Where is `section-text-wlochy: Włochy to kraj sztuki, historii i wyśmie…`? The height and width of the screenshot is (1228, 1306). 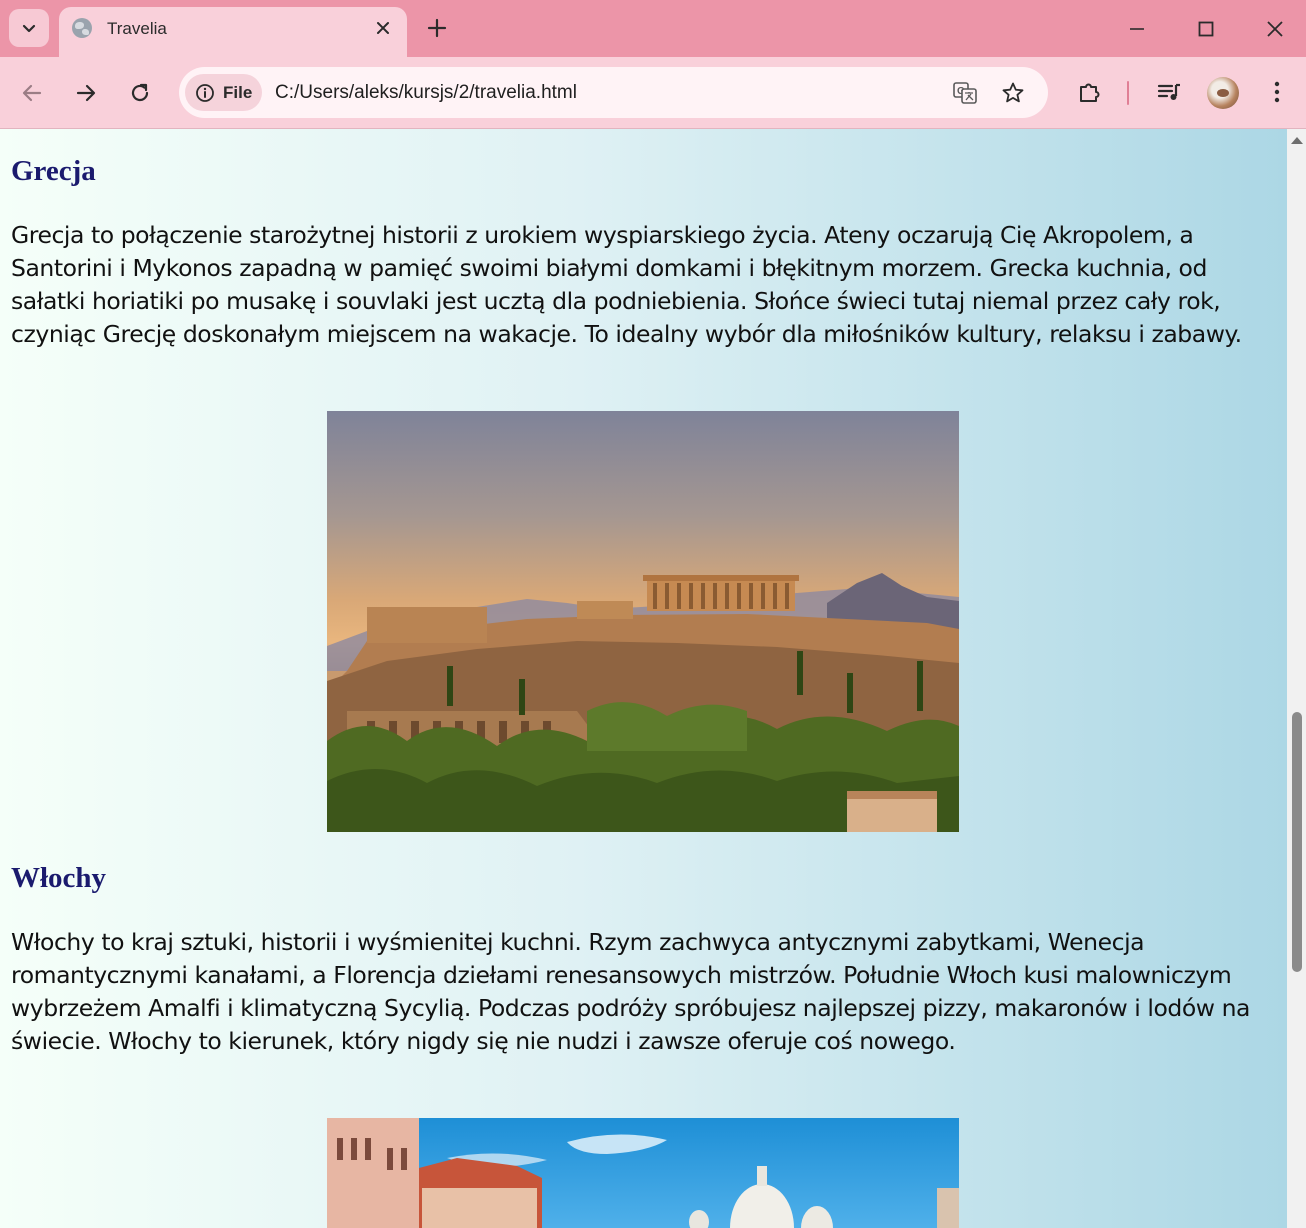
section-text-wlochy: Włochy to kraj sztuki, historii i wyśmie… is located at coordinates (630, 991).